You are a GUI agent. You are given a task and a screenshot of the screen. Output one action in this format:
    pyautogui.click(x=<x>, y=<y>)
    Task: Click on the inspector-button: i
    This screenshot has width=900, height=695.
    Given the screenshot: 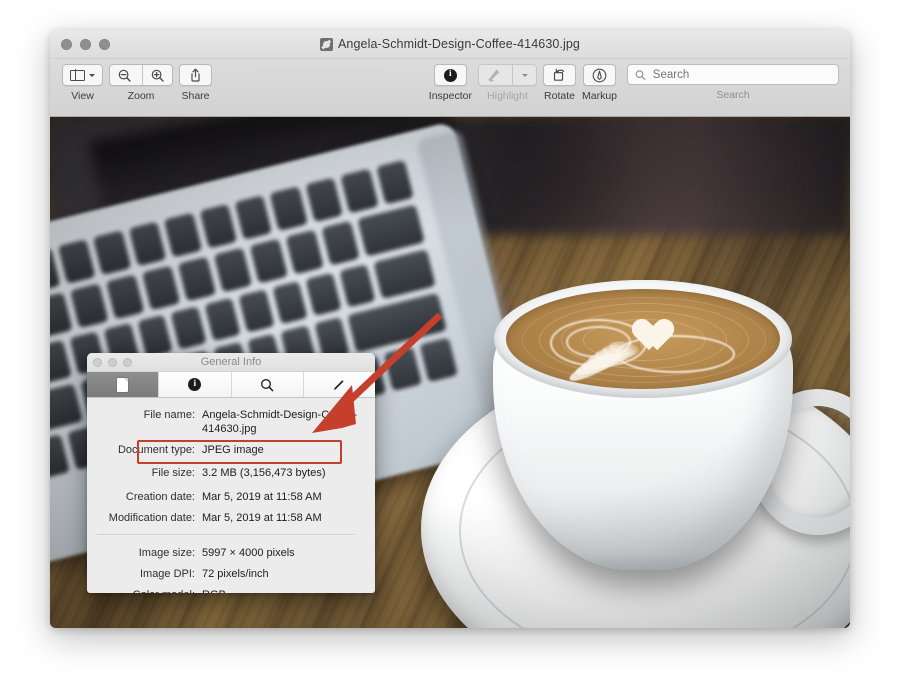 What is the action you would take?
    pyautogui.click(x=450, y=75)
    